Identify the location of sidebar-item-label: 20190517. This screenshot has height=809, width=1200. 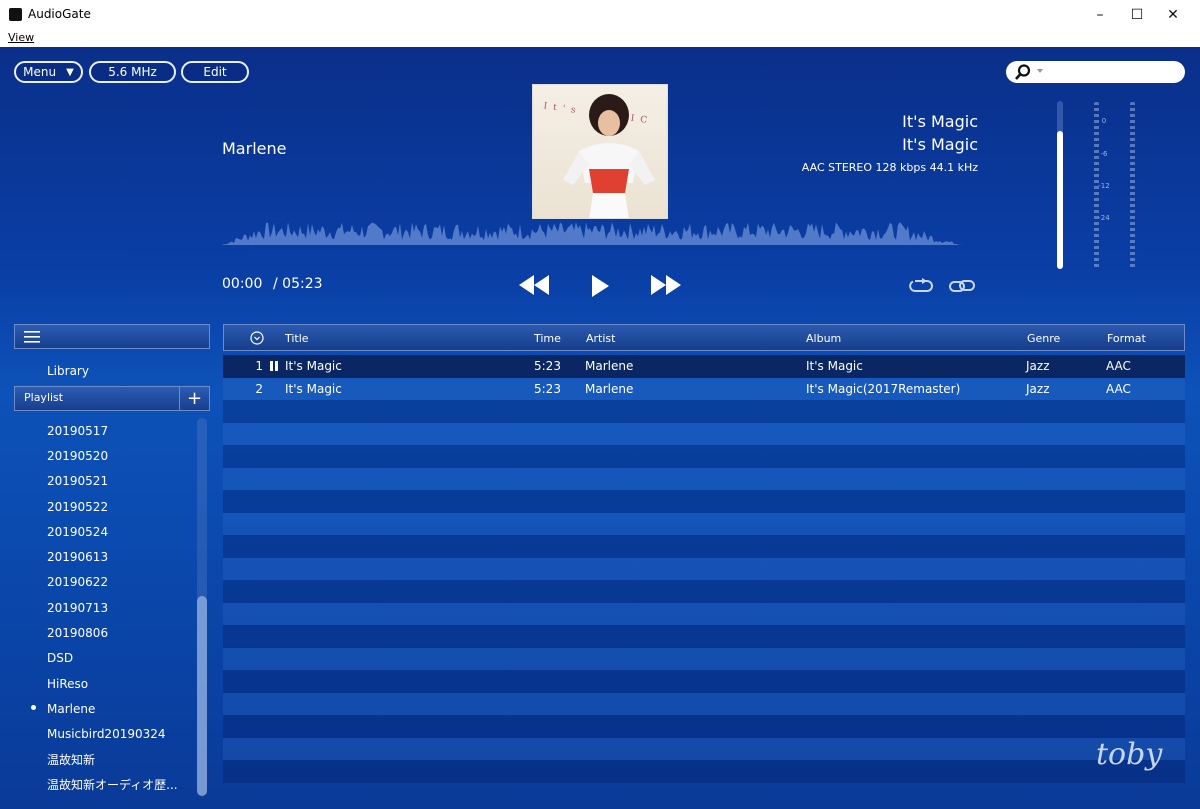
(78, 430).